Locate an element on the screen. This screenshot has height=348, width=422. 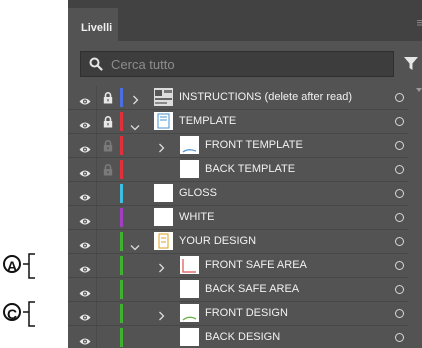
layer-row: FRONT DESIGN is located at coordinates (238, 314).